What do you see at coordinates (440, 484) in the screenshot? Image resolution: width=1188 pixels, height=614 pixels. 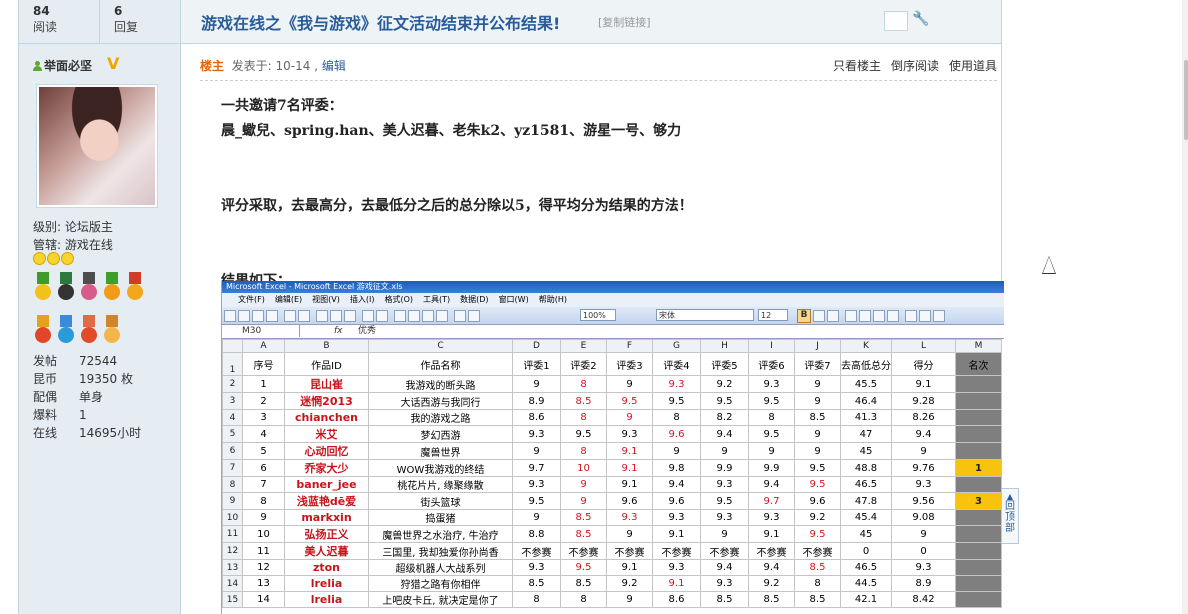 I see `table-cell: 桃花片片, 缘聚缘散` at bounding box center [440, 484].